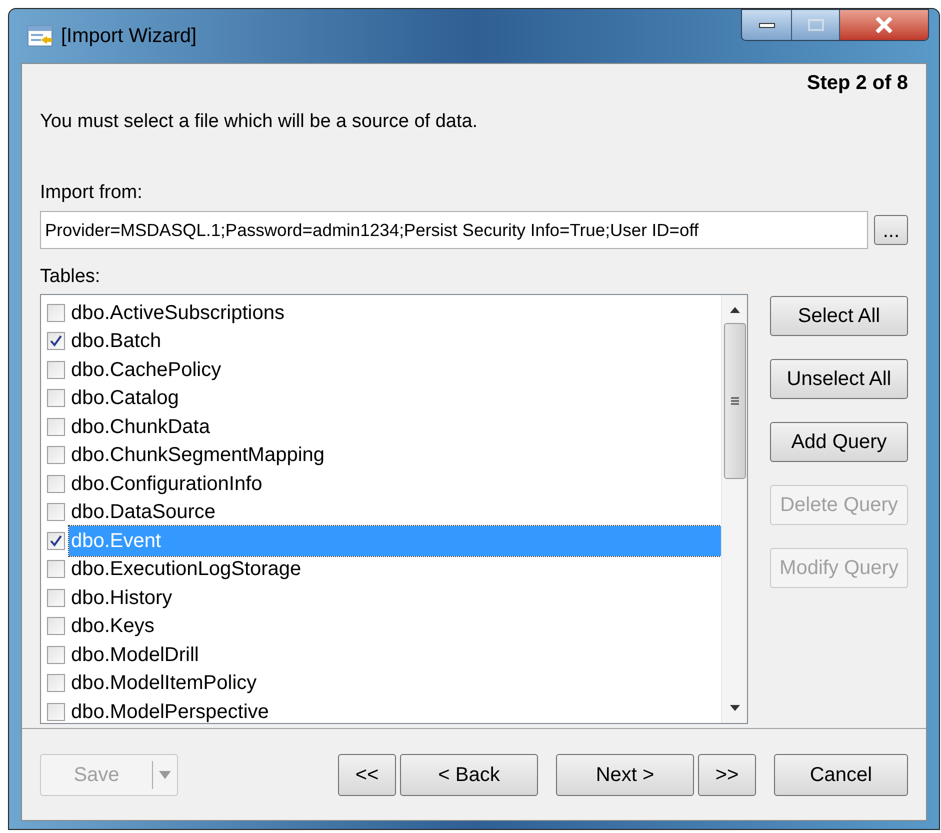  I want to click on side-button: Select All, so click(839, 316).